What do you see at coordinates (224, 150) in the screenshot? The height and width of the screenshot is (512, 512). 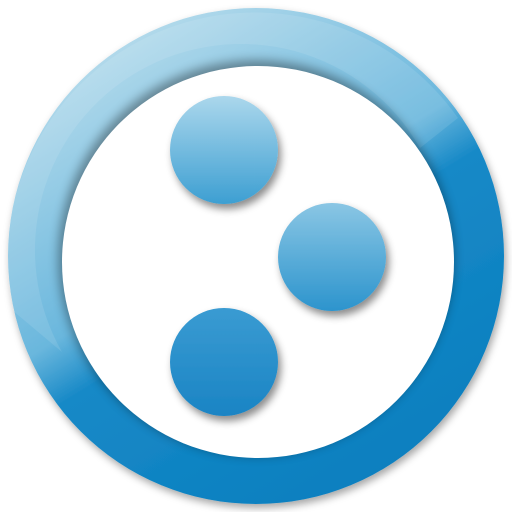 I see `dot-top` at bounding box center [224, 150].